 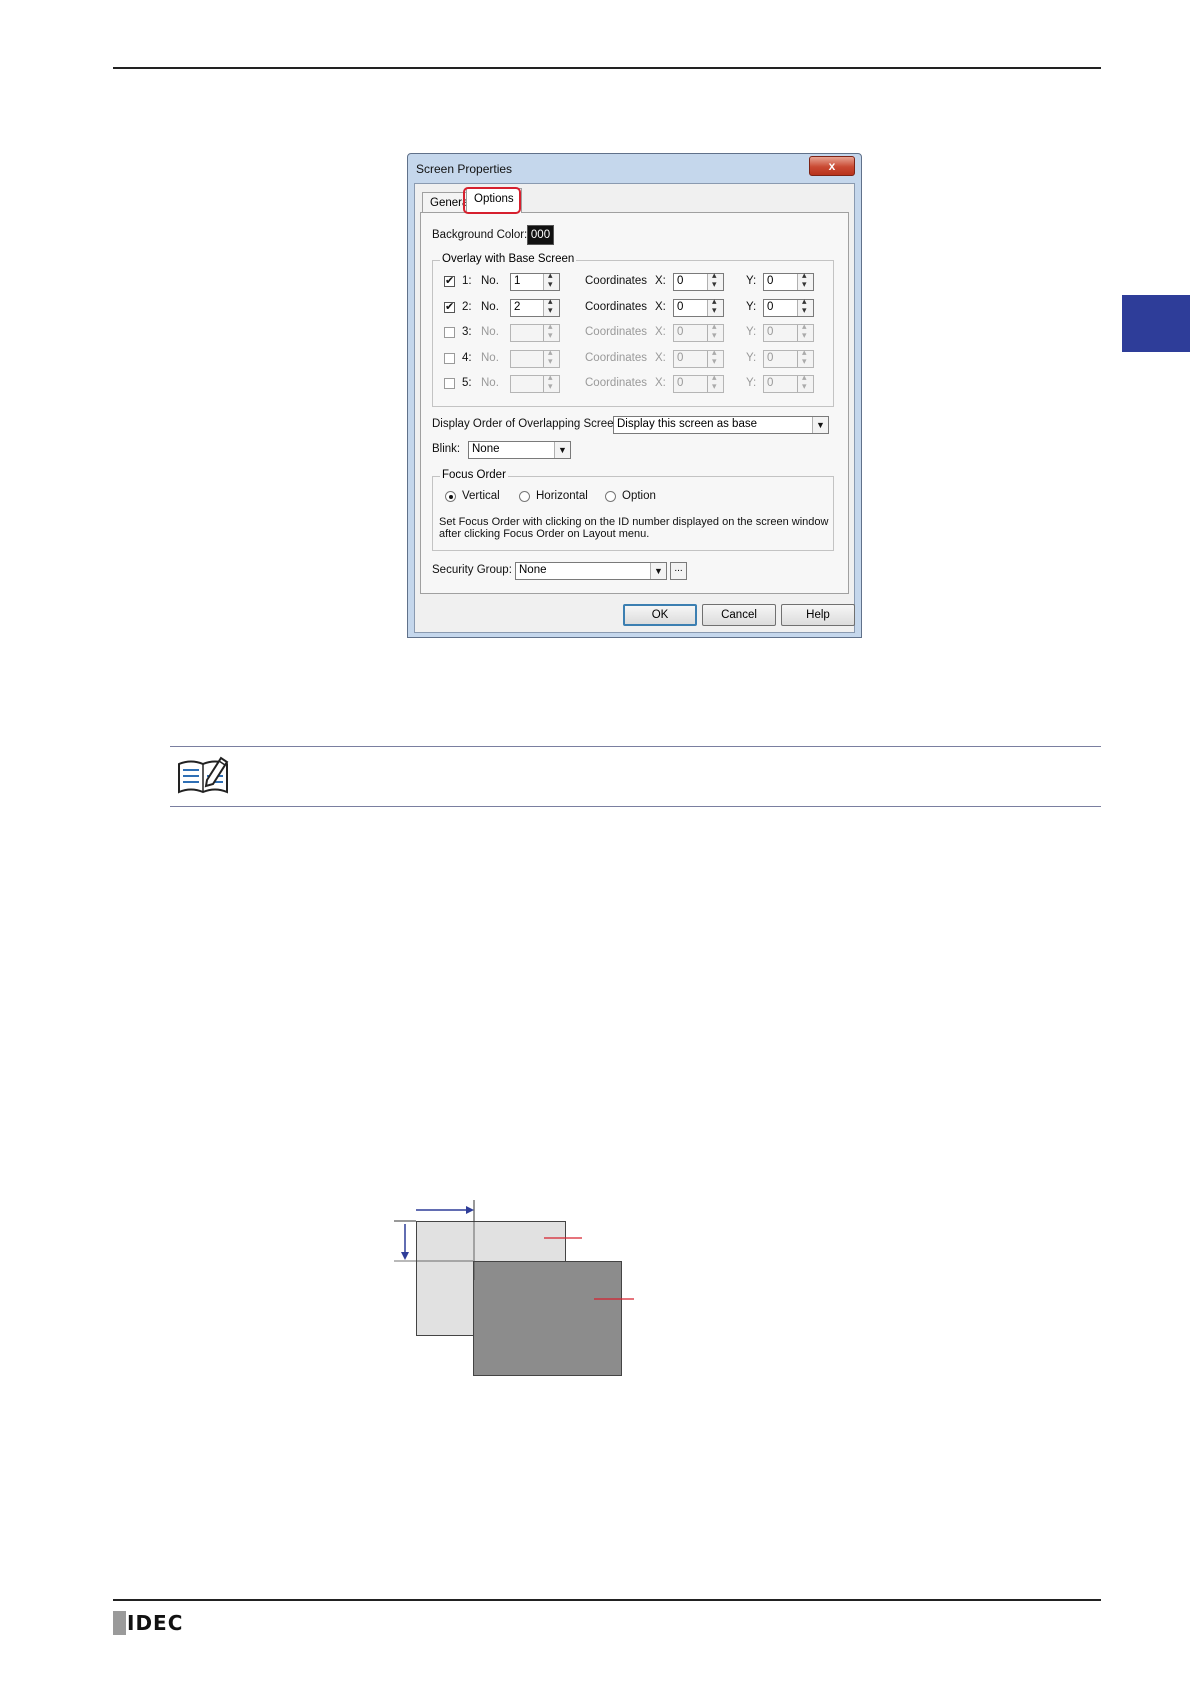 What do you see at coordinates (698, 331) in the screenshot?
I see `overlay-3-x-spinner: 0` at bounding box center [698, 331].